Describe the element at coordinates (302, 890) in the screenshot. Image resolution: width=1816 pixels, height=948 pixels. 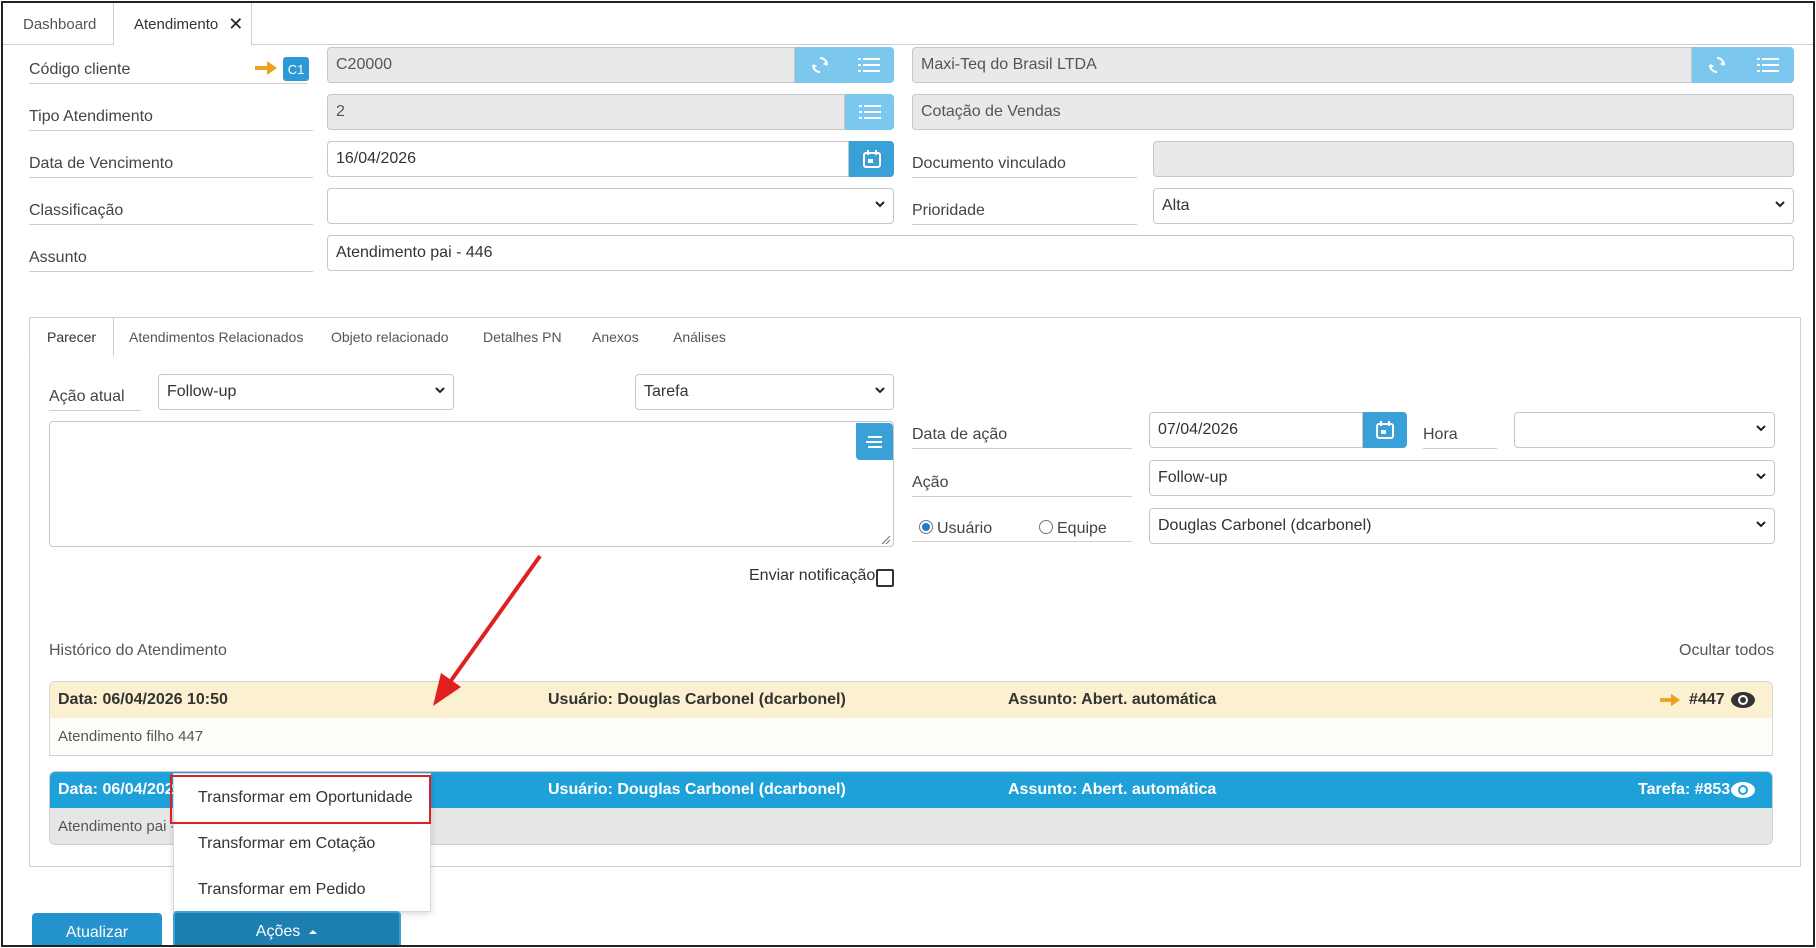
I see `menu-item-transformar-pedido: Transformar em Pedido` at that location.